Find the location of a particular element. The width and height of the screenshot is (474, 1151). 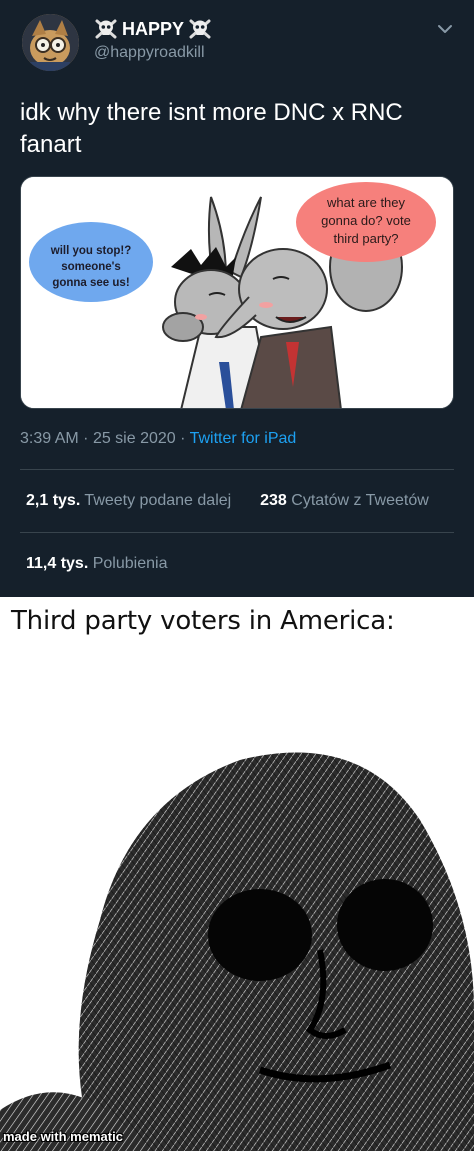

retweets-count: 2,1 tys. is located at coordinates (53, 500).